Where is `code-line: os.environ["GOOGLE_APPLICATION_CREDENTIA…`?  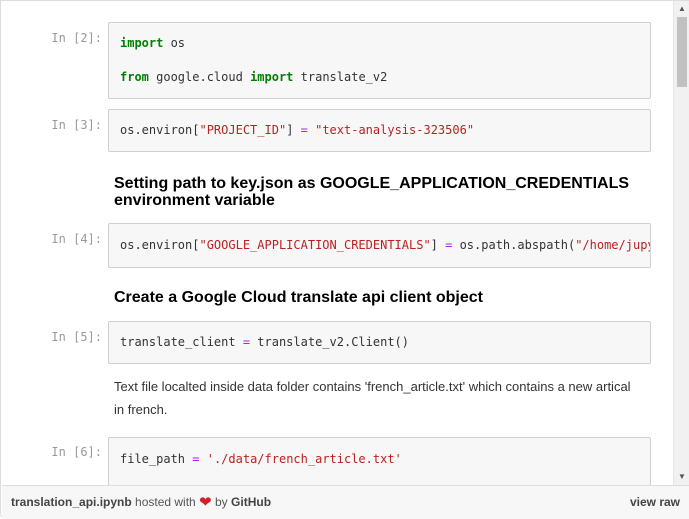 code-line: os.environ["GOOGLE_APPLICATION_CREDENTIA… is located at coordinates (385, 245).